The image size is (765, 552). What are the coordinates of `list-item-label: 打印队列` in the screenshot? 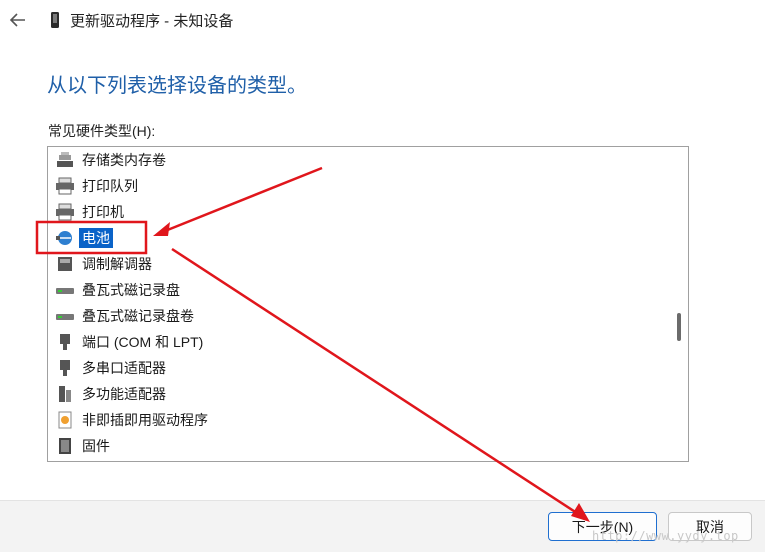 It's located at (110, 186).